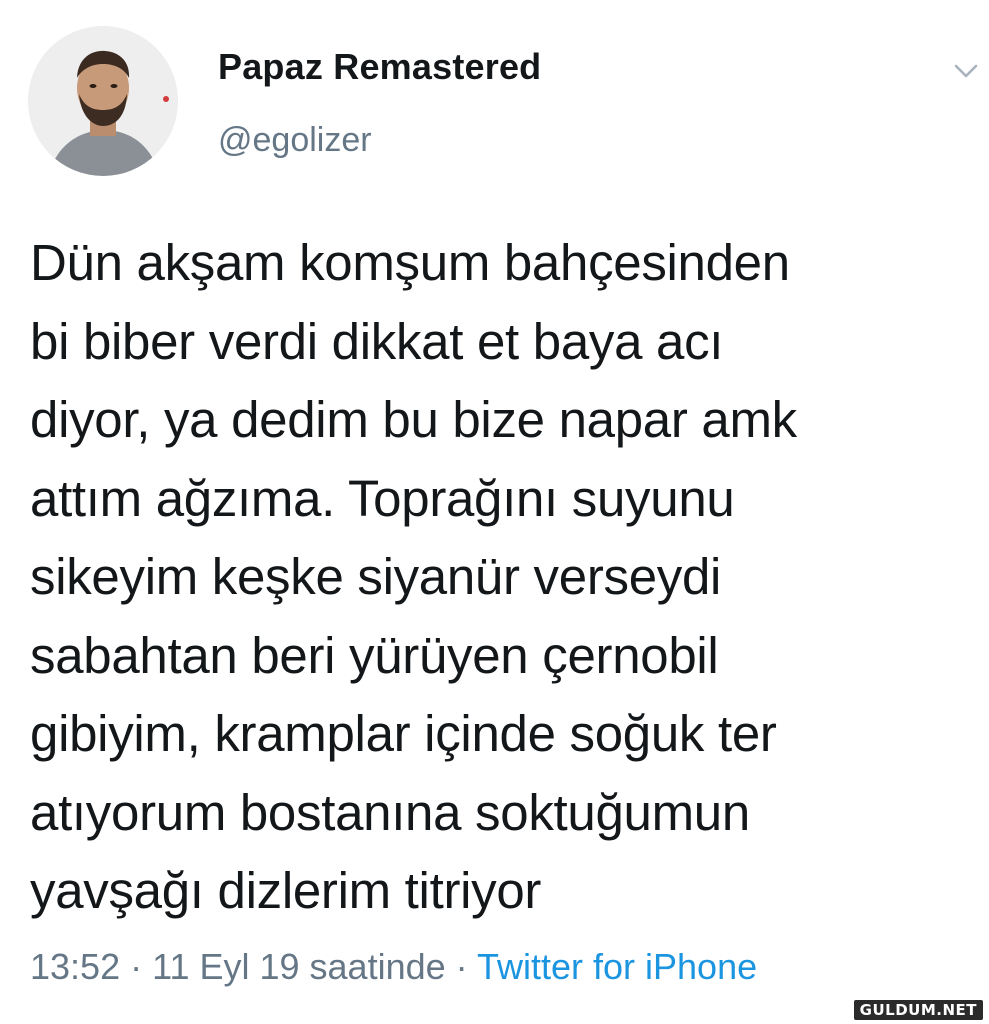 Image resolution: width=989 pixels, height=1024 pixels. What do you see at coordinates (299, 966) in the screenshot?
I see `tweet-date: 11 Eyl 19 saatinde` at bounding box center [299, 966].